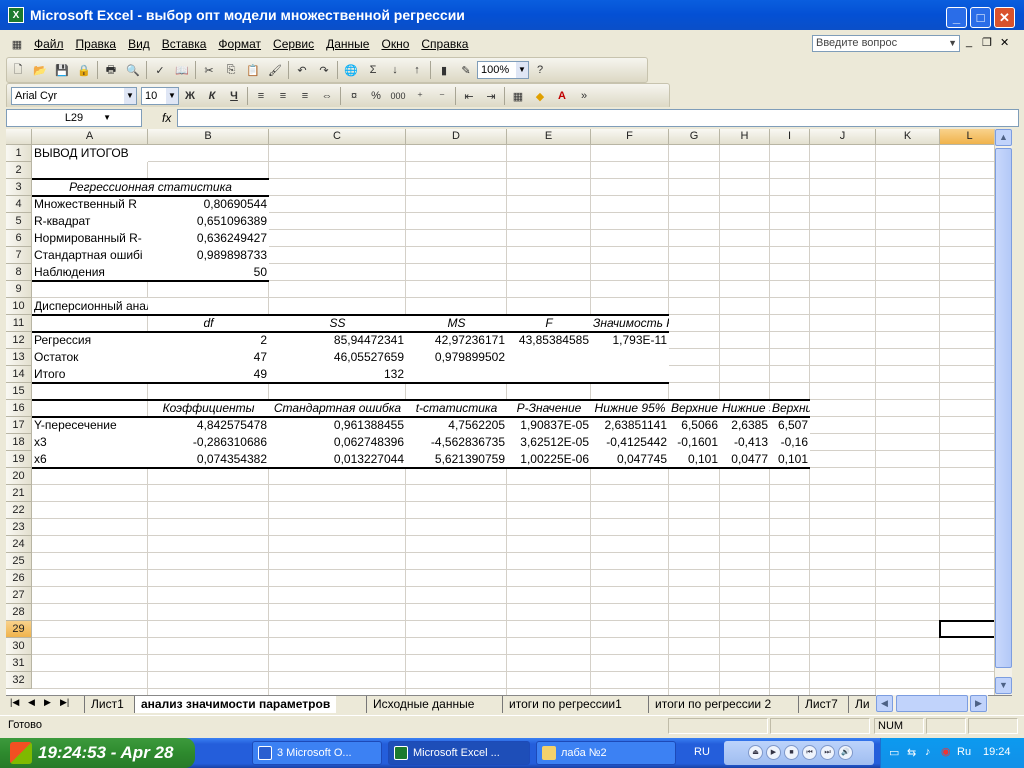 The height and width of the screenshot is (768, 1024). I want to click on row-header: 32, so click(19, 680).